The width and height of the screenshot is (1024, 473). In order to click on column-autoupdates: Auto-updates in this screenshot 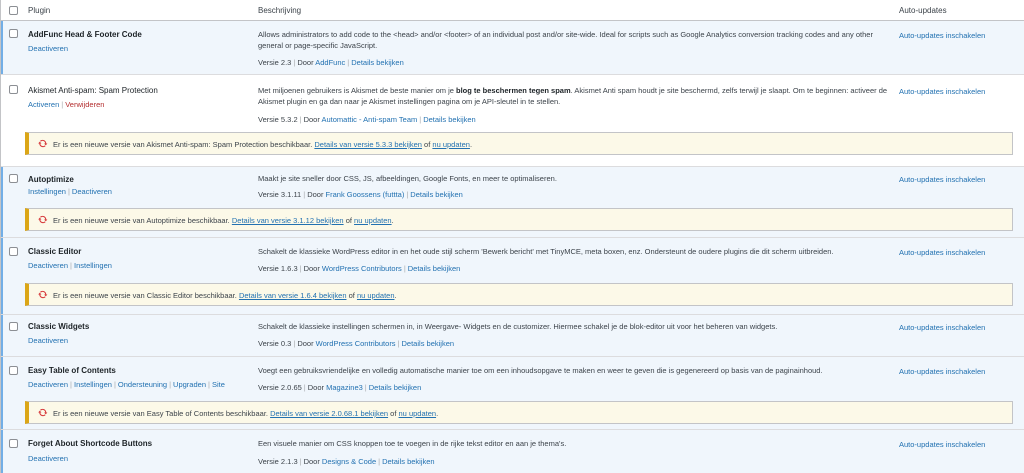, I will do `click(923, 10)`.